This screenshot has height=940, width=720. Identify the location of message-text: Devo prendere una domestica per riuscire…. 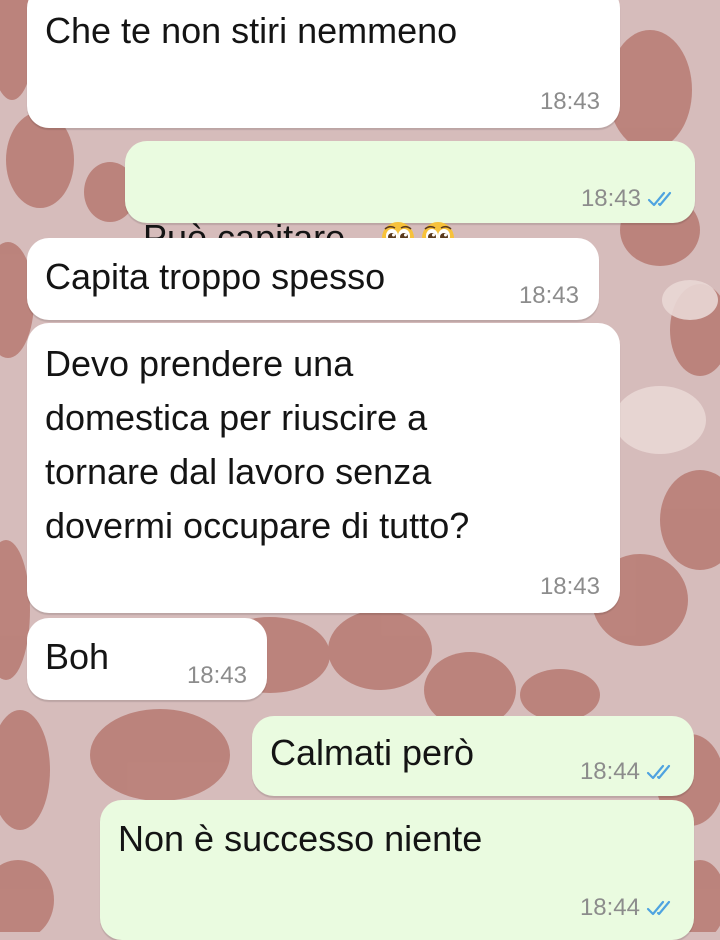
(257, 444).